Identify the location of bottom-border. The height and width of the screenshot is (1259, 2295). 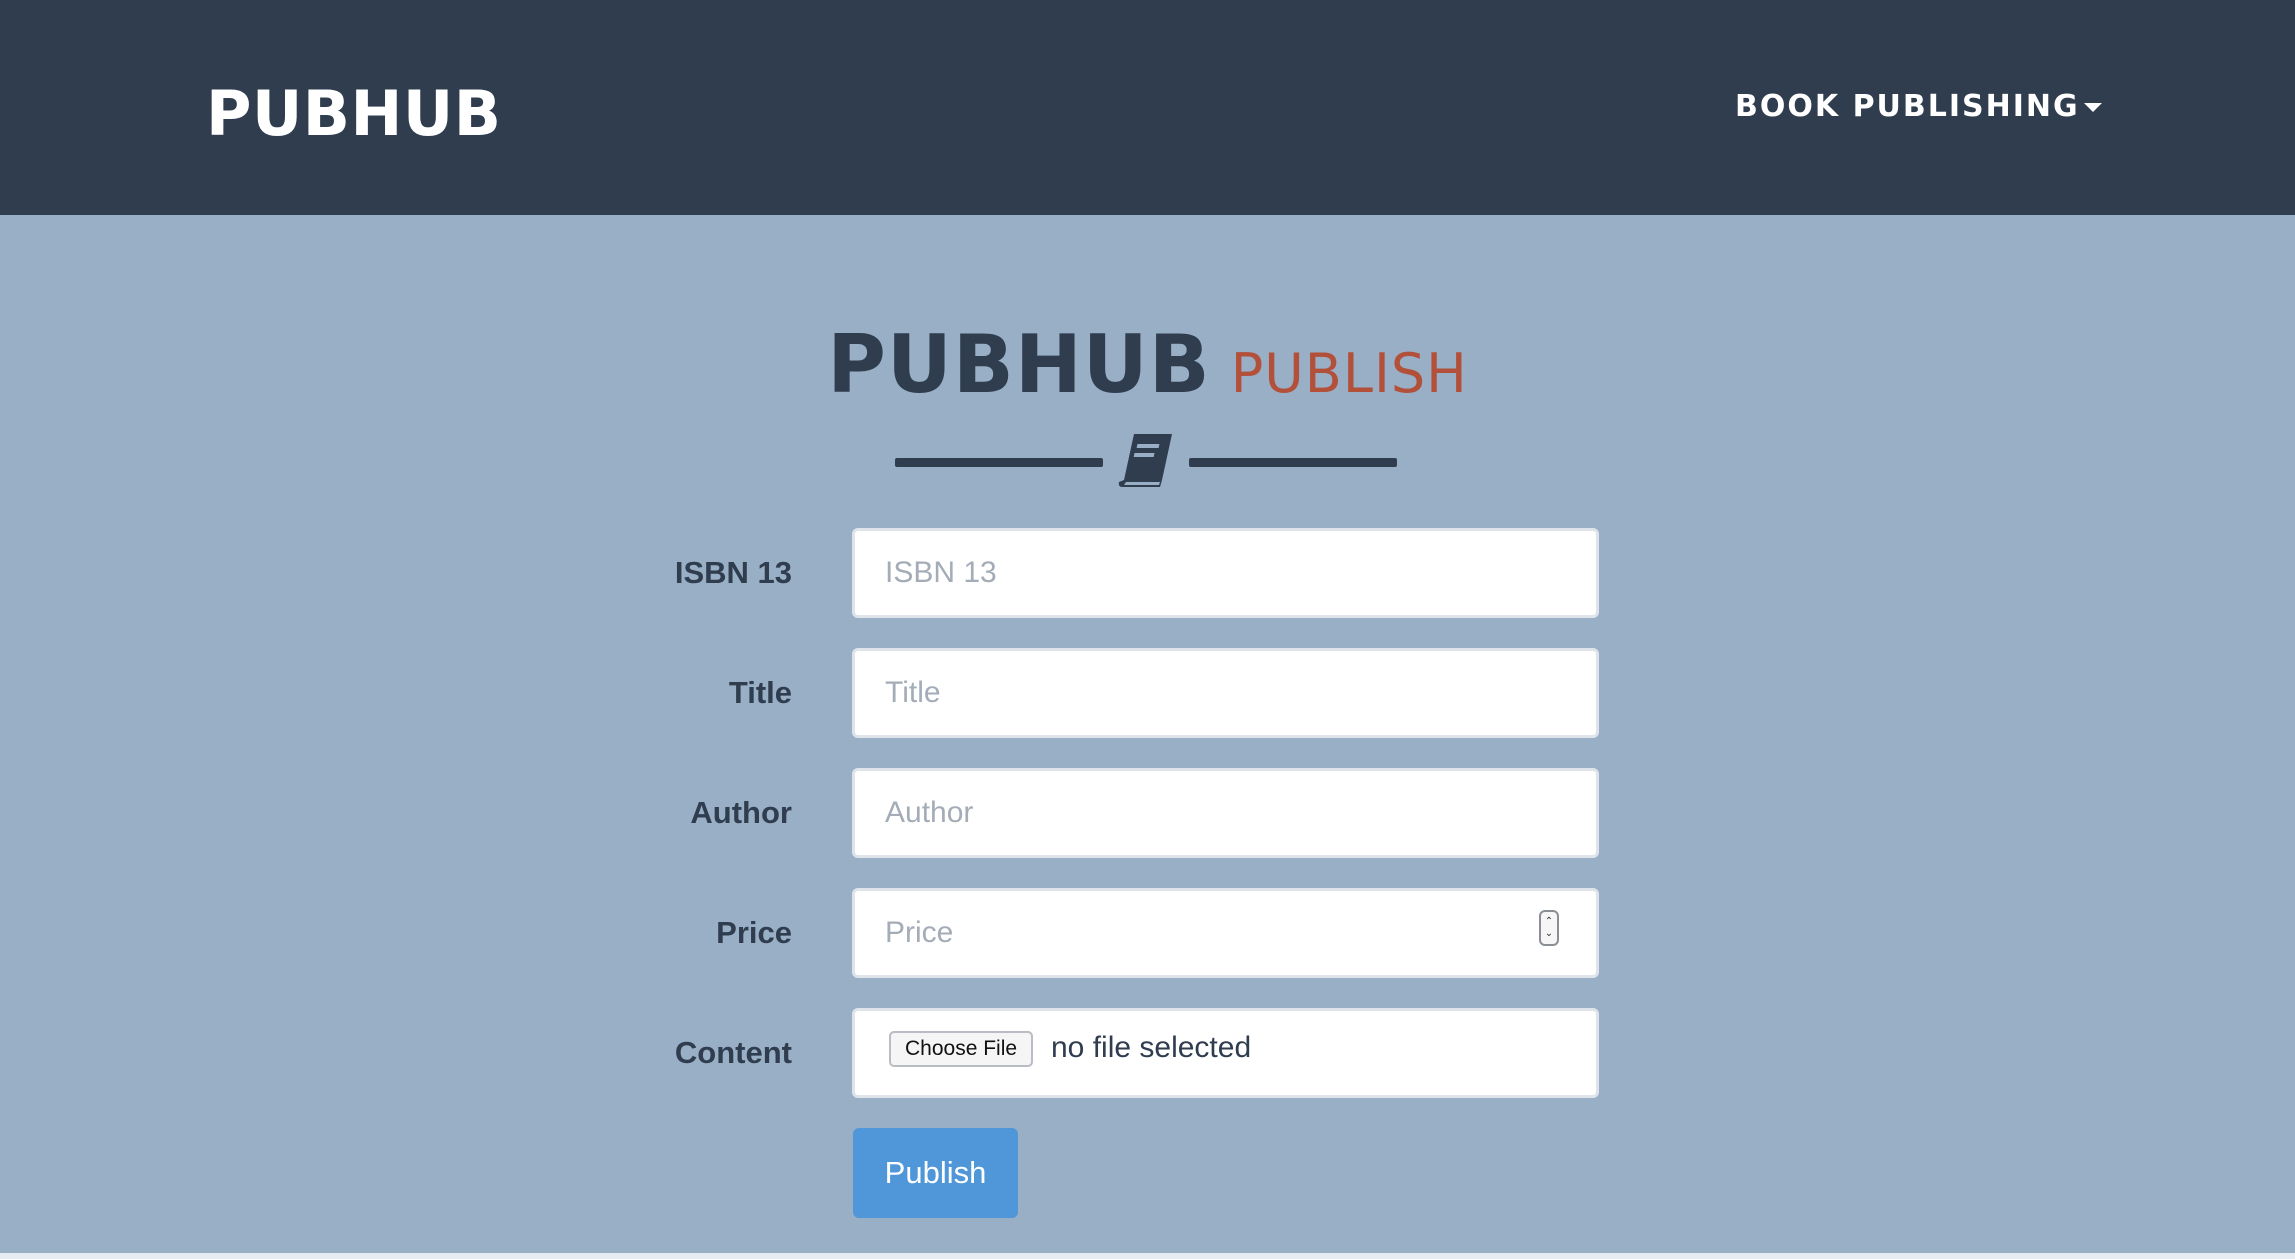
(1147, 1256).